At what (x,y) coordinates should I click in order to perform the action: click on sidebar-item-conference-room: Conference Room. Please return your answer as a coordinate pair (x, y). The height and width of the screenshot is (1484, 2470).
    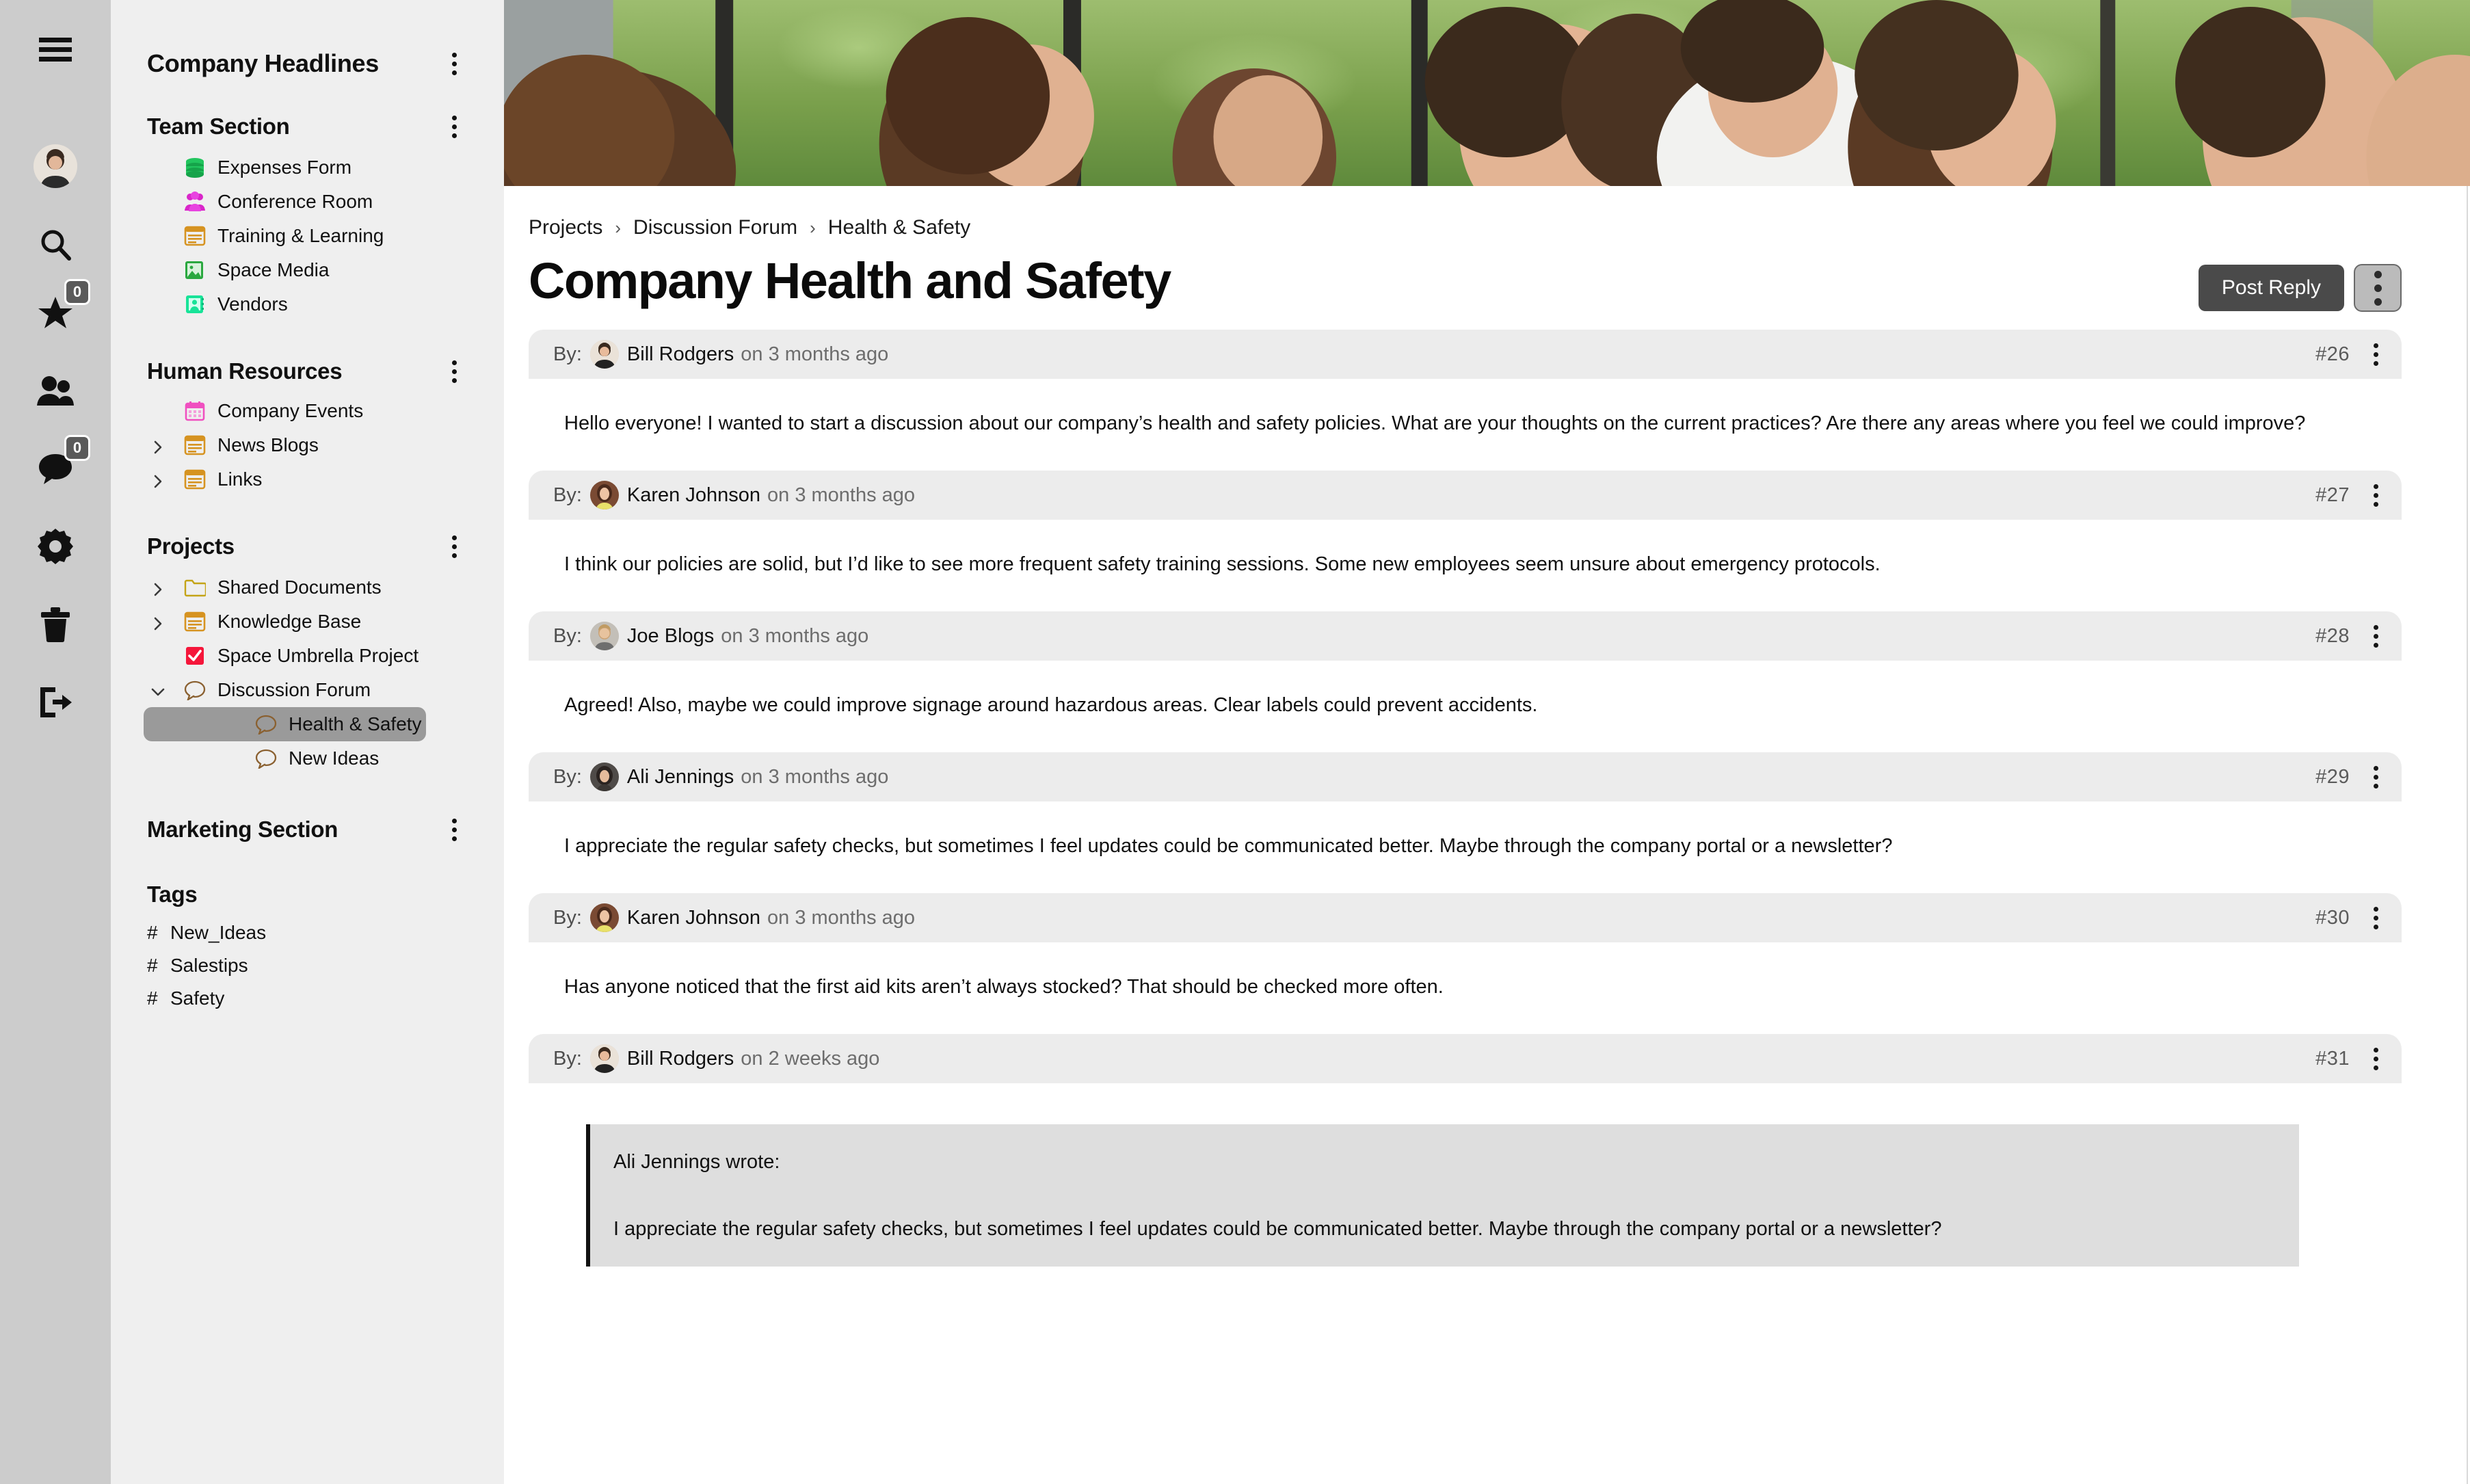
    Looking at the image, I should click on (275, 202).